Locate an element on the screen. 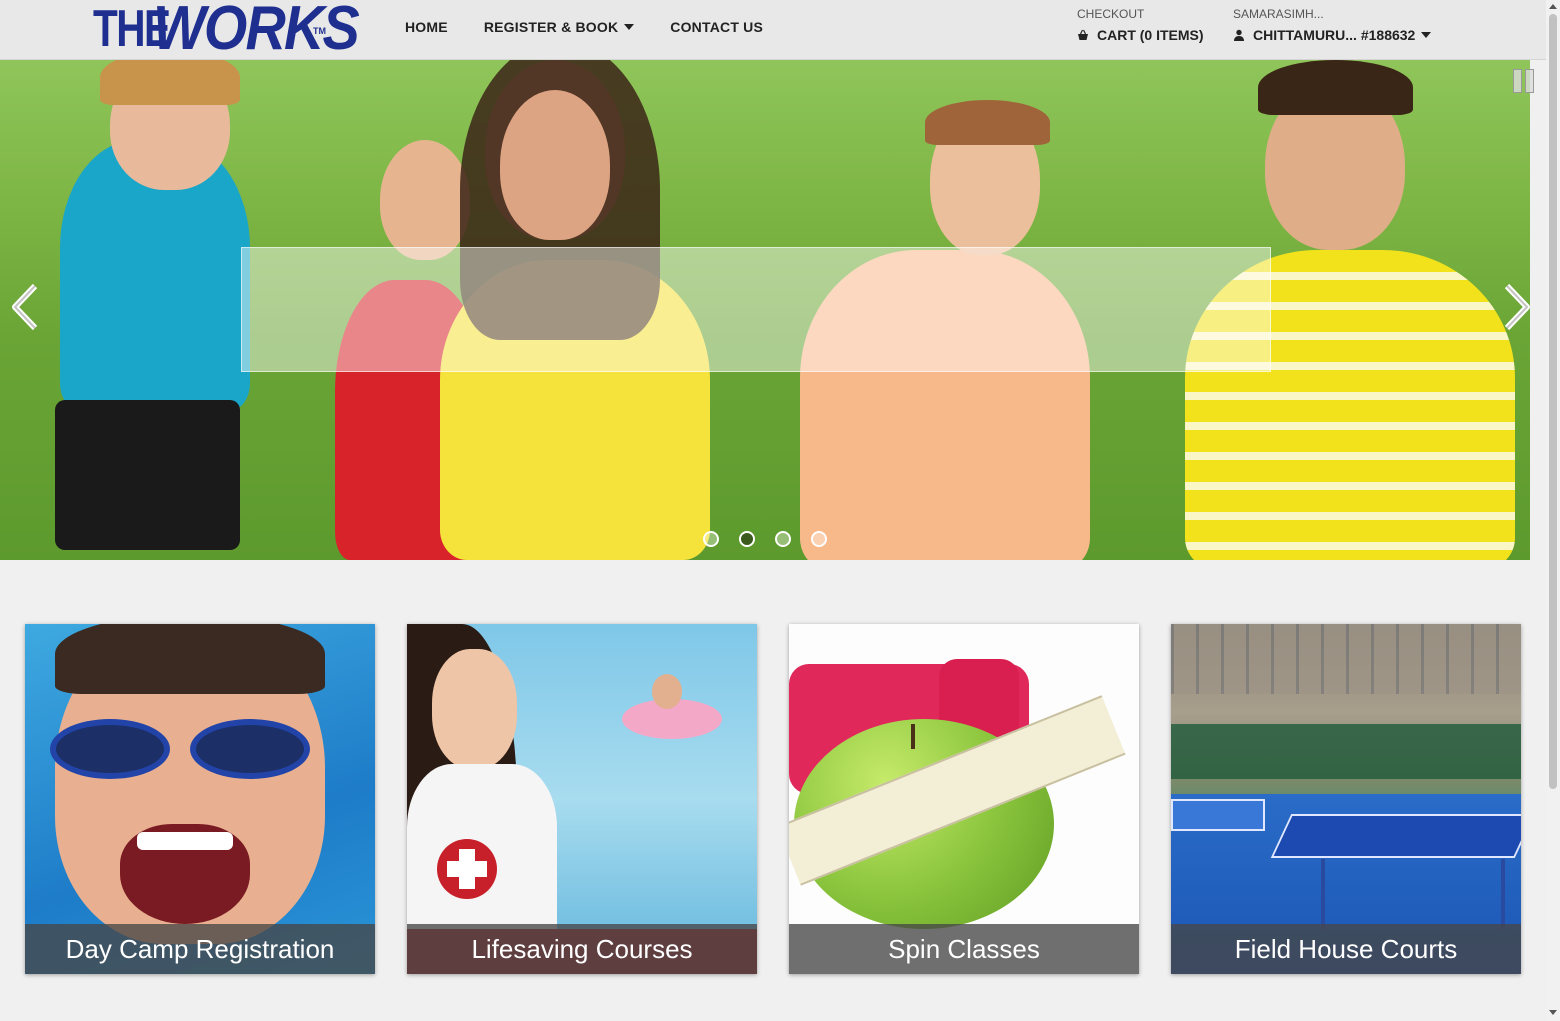  next-slide-button is located at coordinates (1515, 309).